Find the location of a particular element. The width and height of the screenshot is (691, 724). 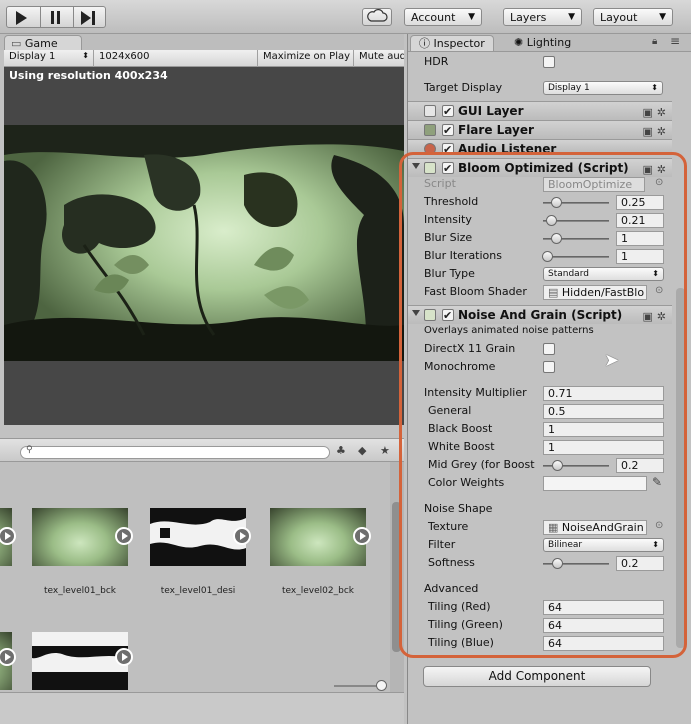

tab-inspector: ⓘ Inspector is located at coordinates (452, 43).